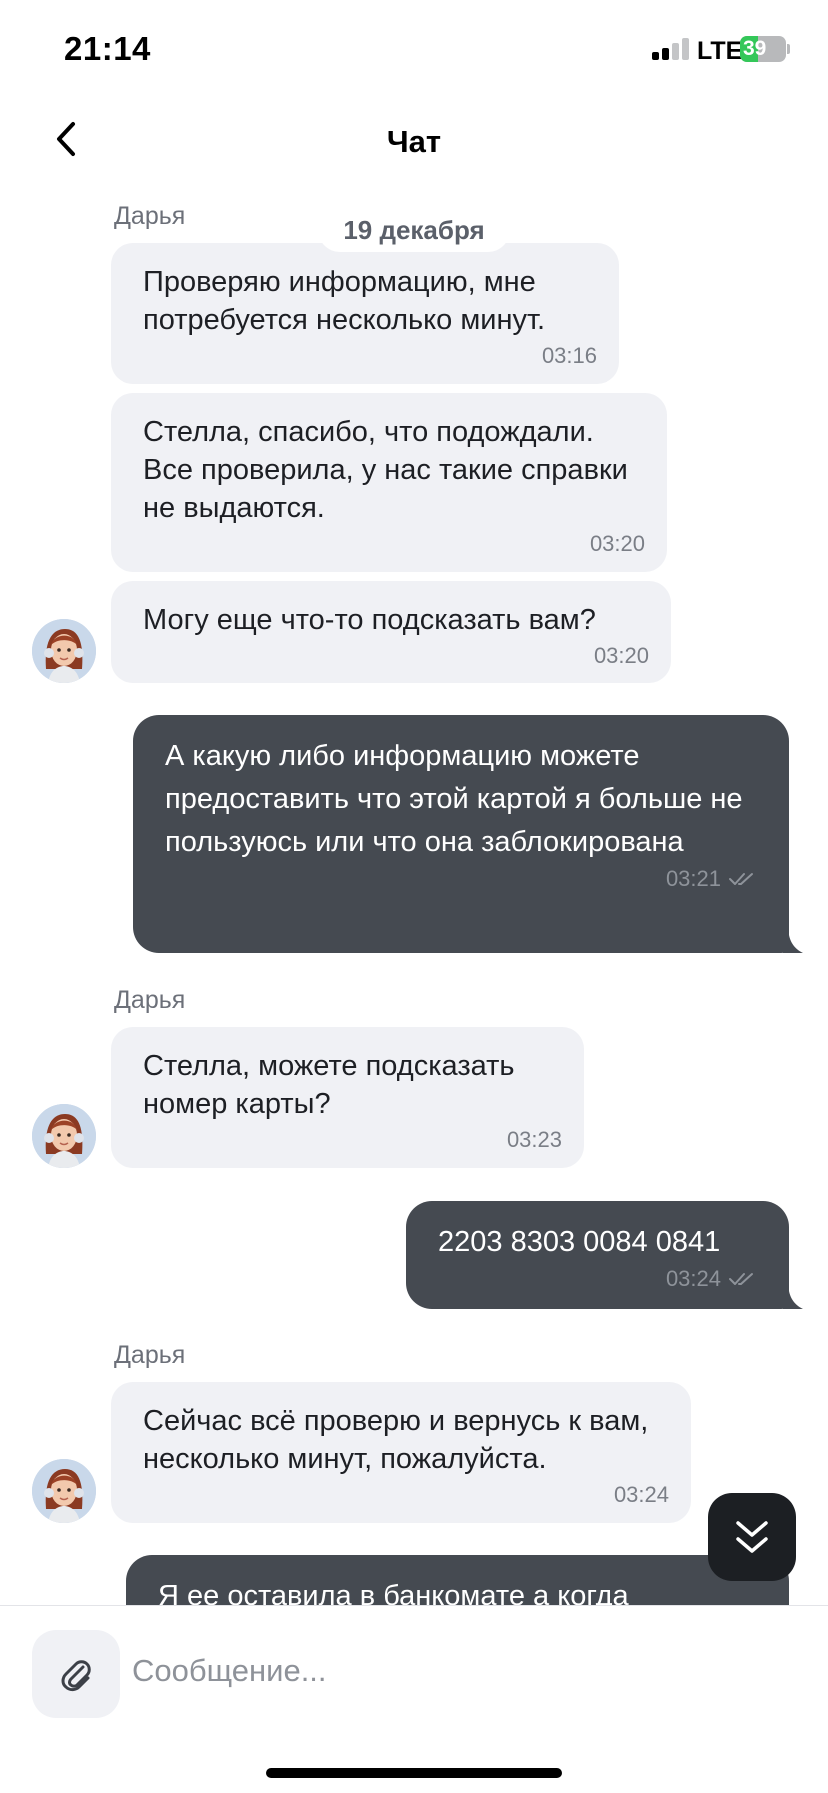  What do you see at coordinates (569, 355) in the screenshot?
I see `message-time: 03:16` at bounding box center [569, 355].